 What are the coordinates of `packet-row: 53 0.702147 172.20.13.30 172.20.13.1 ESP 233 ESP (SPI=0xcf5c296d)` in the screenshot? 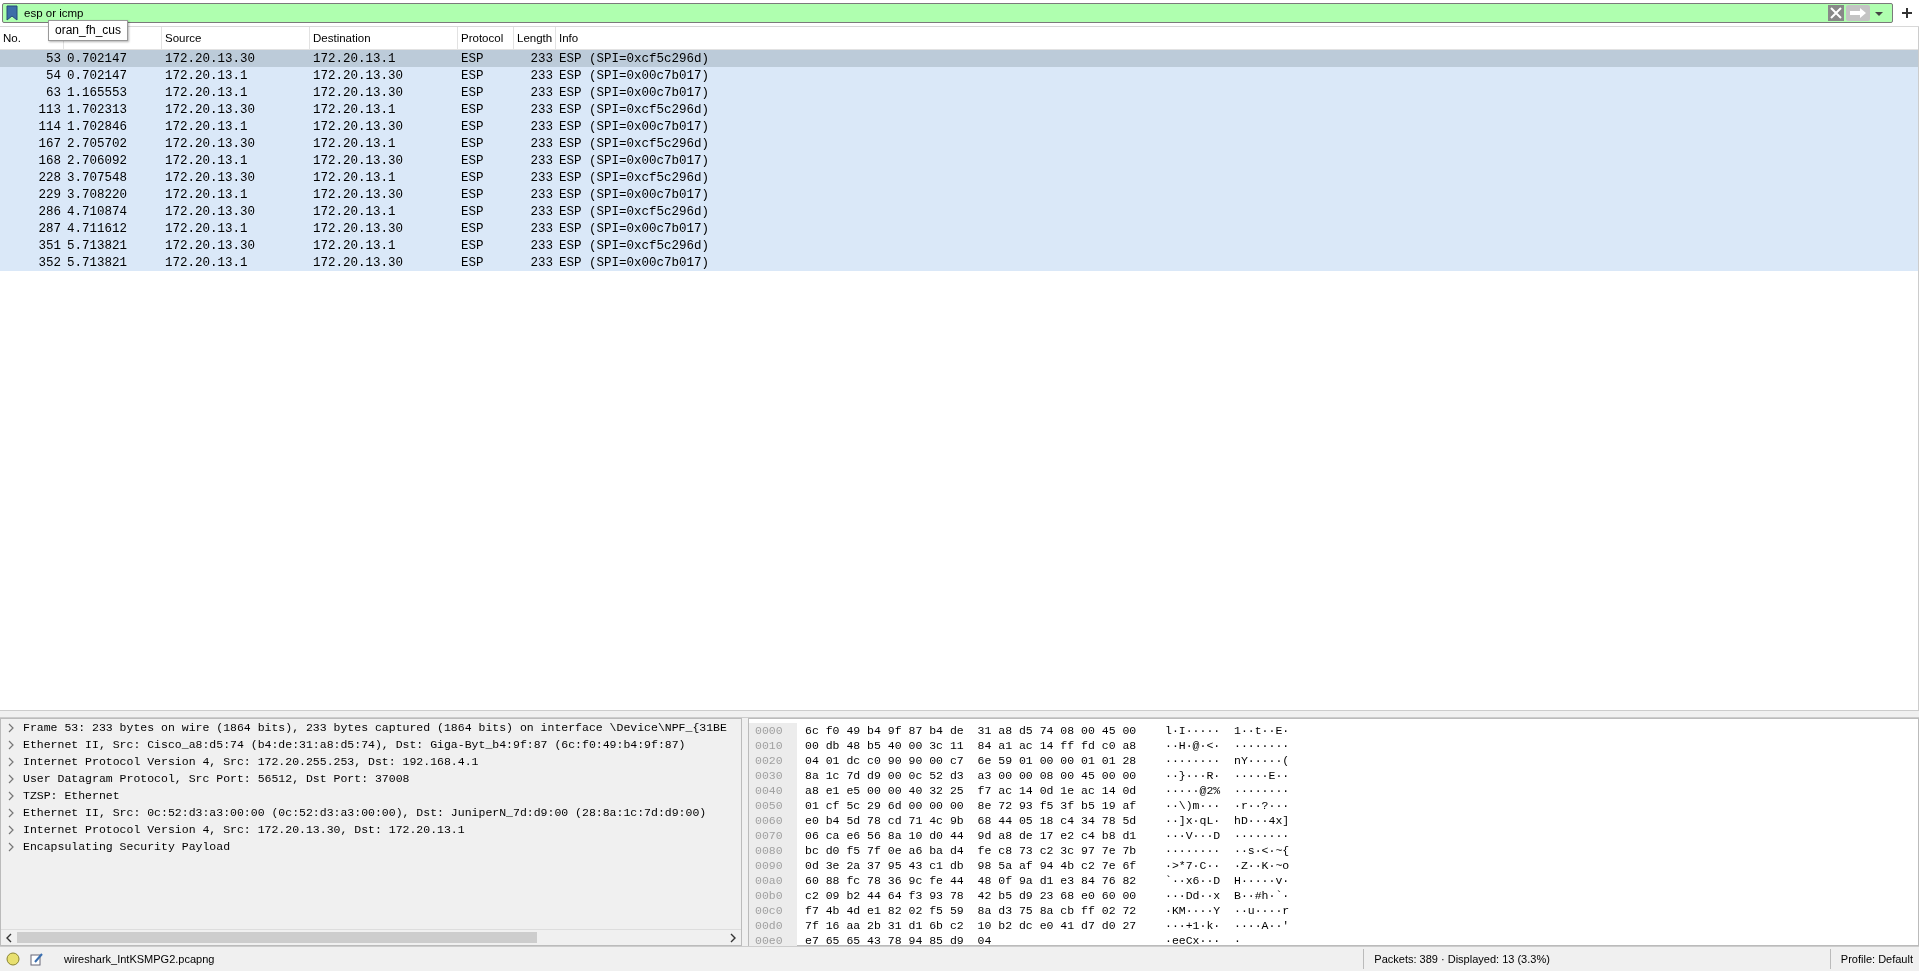 It's located at (959, 58).